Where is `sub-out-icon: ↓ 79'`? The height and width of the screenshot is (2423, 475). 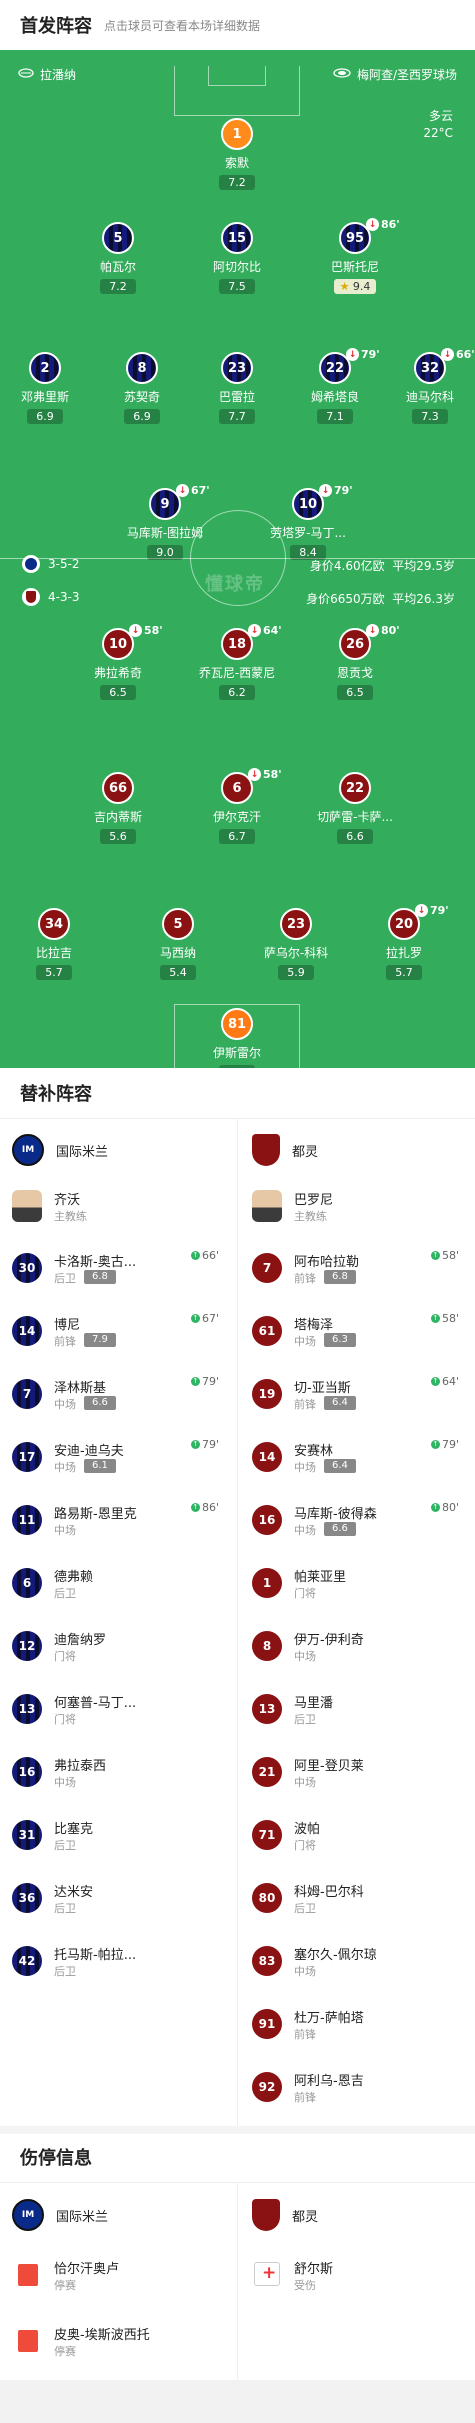 sub-out-icon: ↓ 79' is located at coordinates (432, 910).